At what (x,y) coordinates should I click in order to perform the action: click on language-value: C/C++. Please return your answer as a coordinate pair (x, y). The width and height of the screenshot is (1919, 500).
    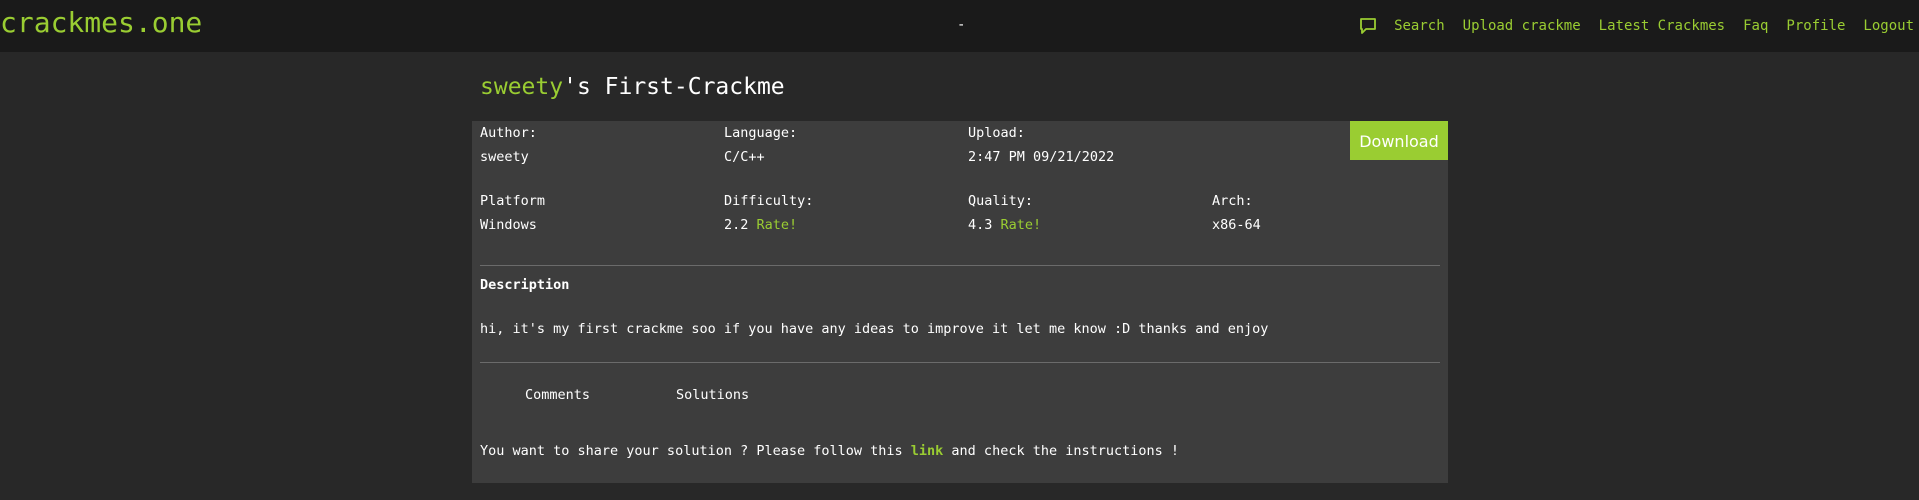
    Looking at the image, I should click on (744, 157).